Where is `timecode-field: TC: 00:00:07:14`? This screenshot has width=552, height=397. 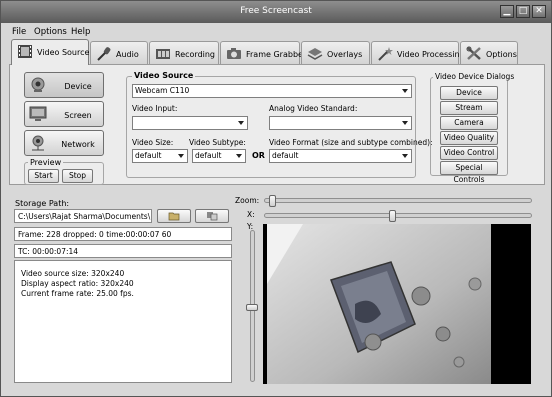 timecode-field: TC: 00:00:07:14 is located at coordinates (123, 251).